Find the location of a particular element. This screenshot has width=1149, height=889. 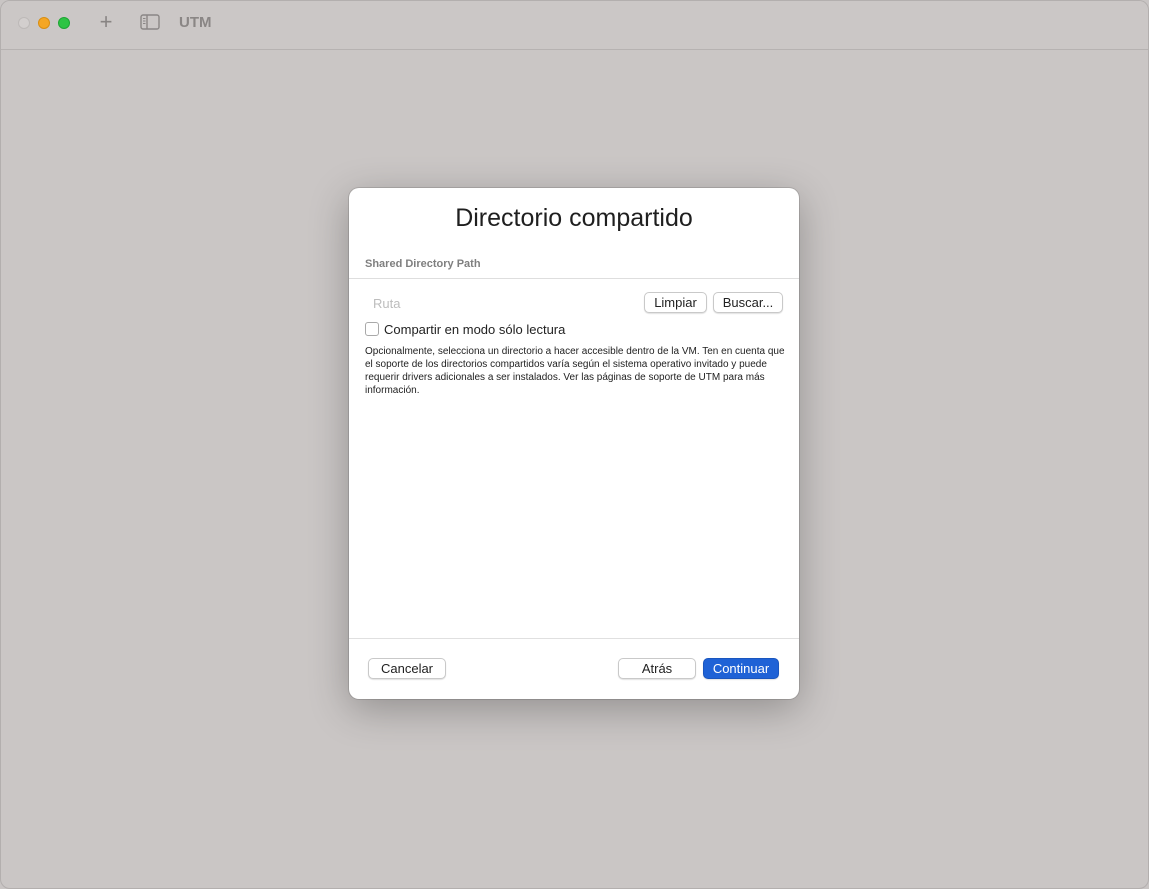

readonly-checkbox-label: Compartir en modo sólo lectura is located at coordinates (474, 329).